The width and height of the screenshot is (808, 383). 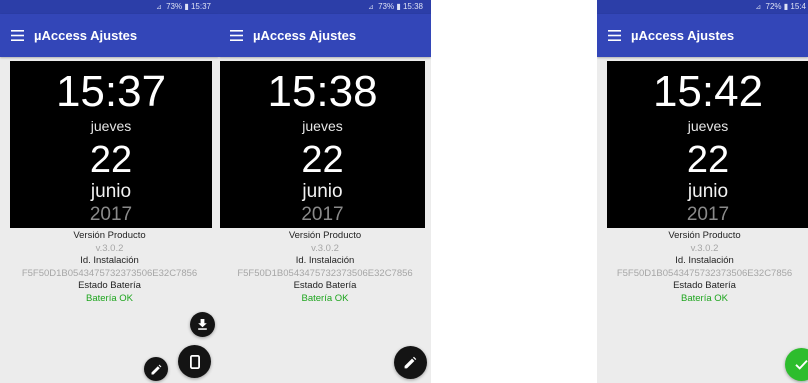 I want to click on clock-time: 15:37, so click(x=111, y=91).